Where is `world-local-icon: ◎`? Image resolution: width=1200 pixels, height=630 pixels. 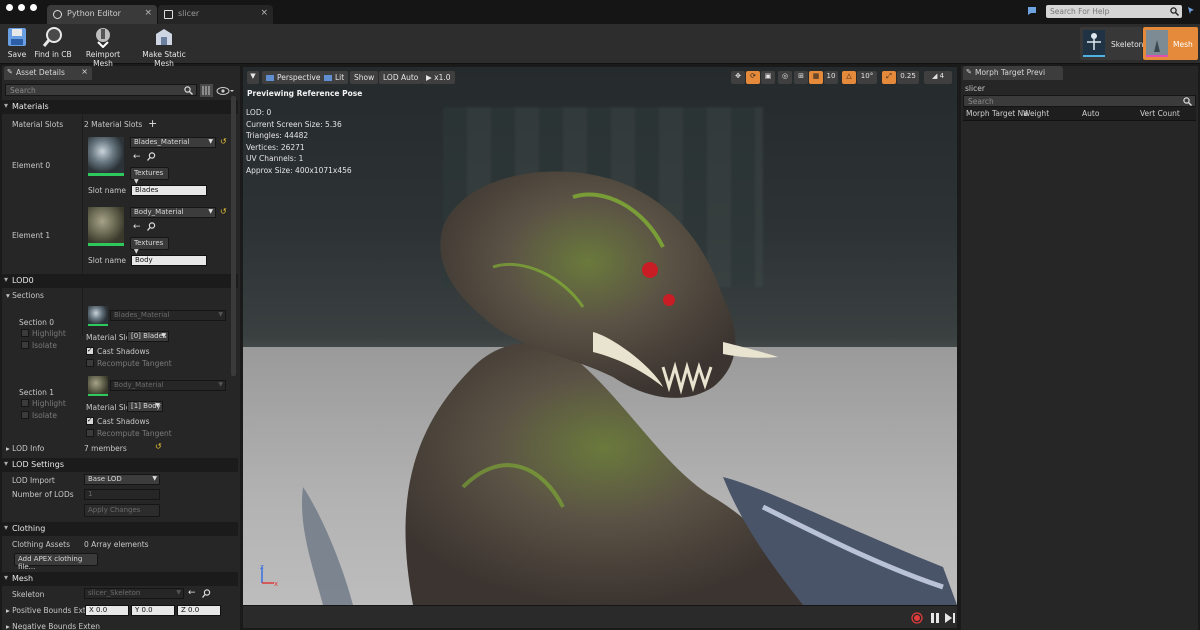 world-local-icon: ◎ is located at coordinates (785, 77).